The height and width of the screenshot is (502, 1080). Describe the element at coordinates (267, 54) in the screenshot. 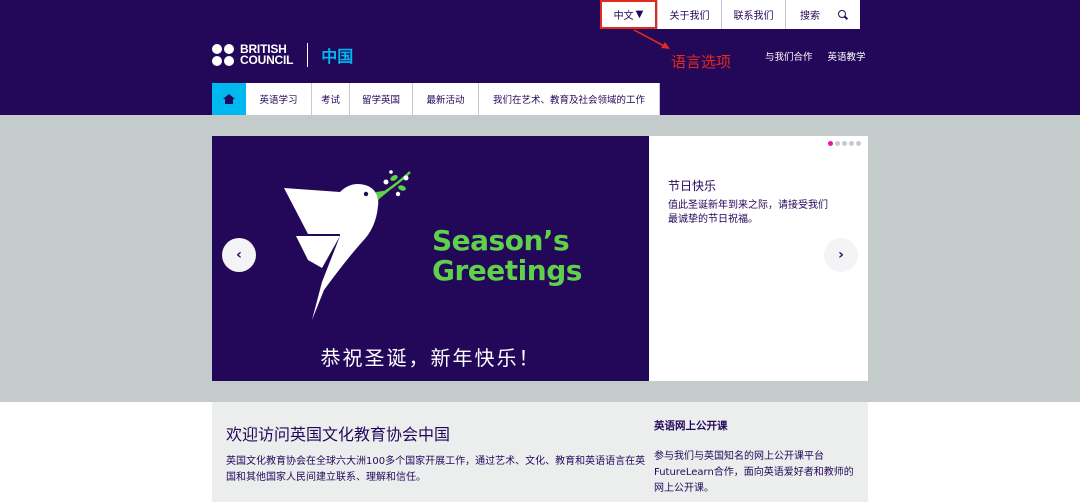

I see `logo-wordmark: BRITISH COUNCIL` at that location.